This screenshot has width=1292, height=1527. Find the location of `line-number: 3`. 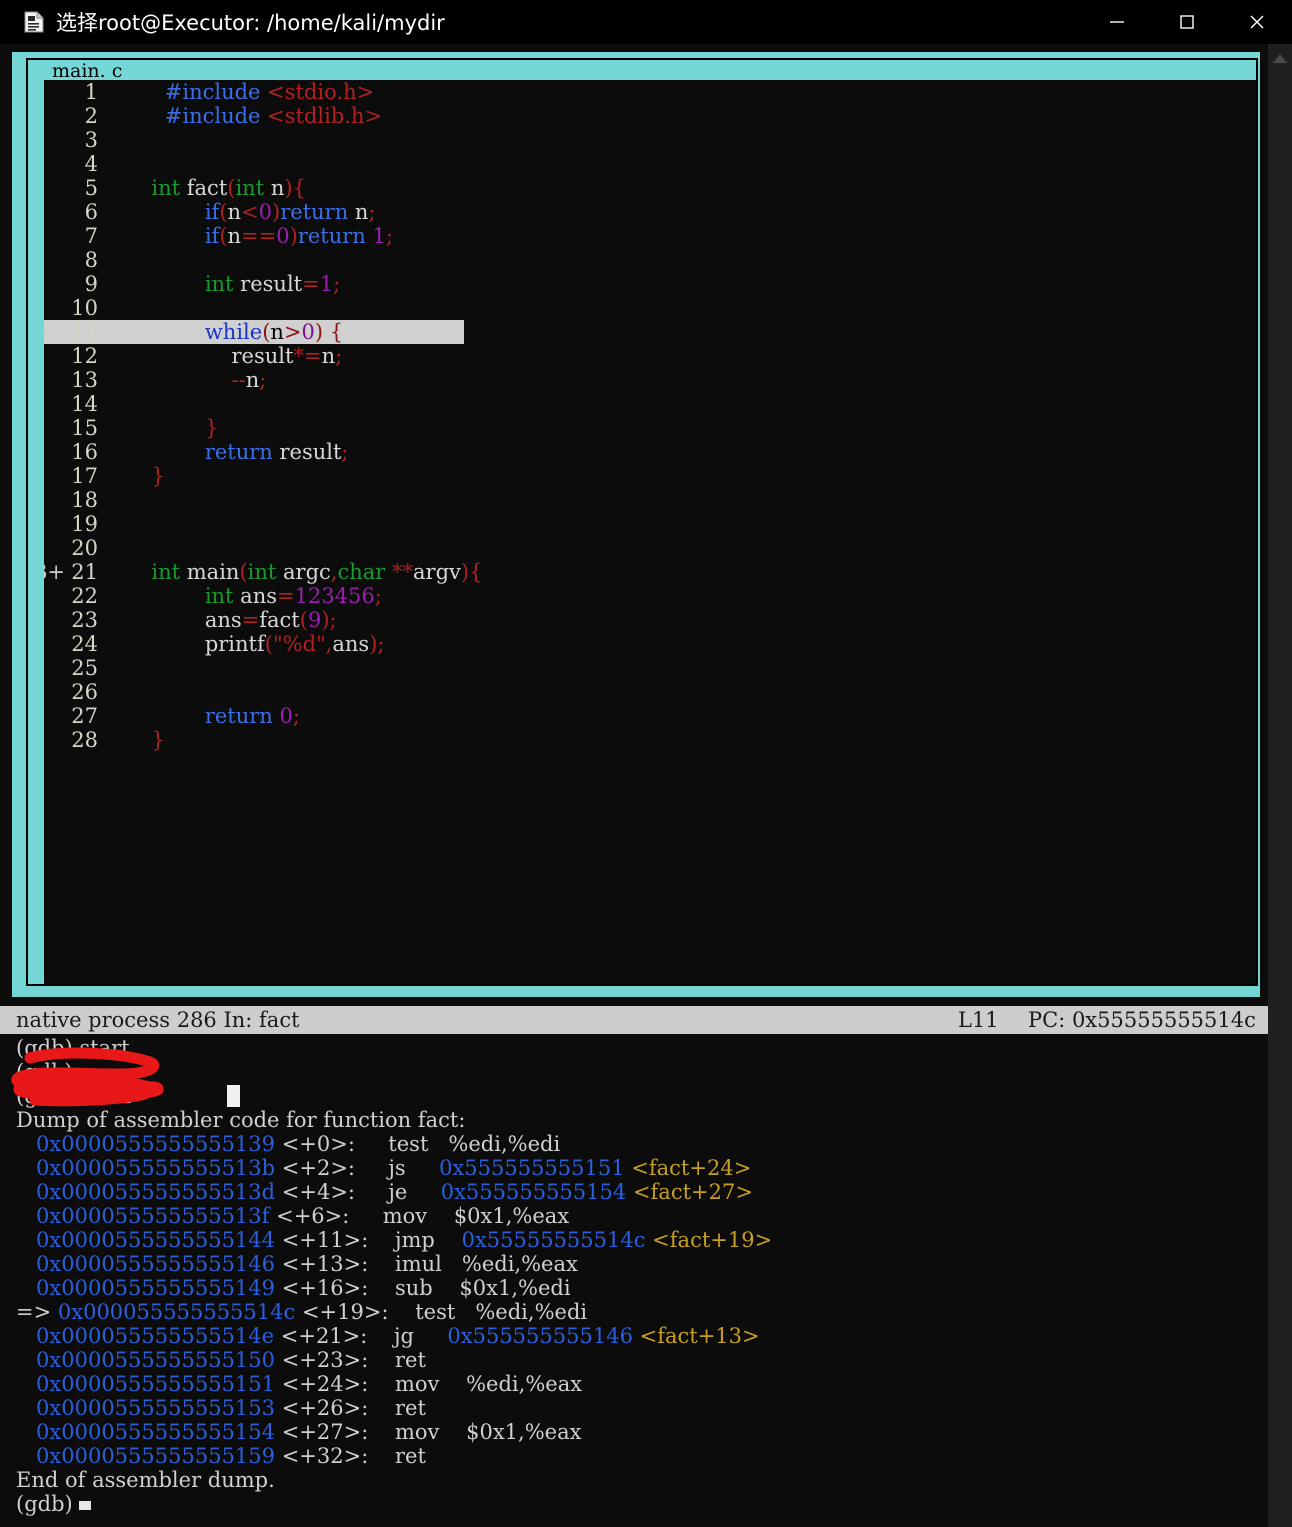

line-number: 3 is located at coordinates (91, 140).